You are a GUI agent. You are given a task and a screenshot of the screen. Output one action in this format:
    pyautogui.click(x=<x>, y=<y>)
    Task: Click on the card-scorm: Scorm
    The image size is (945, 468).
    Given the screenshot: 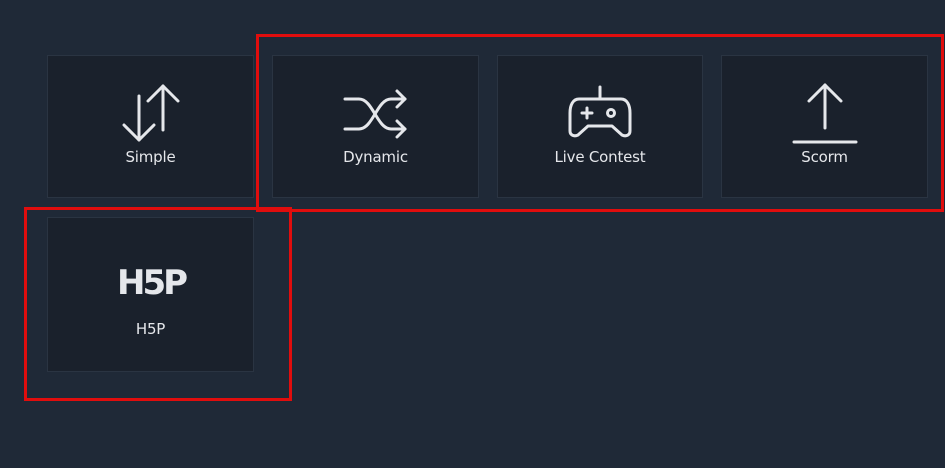 What is the action you would take?
    pyautogui.click(x=824, y=126)
    